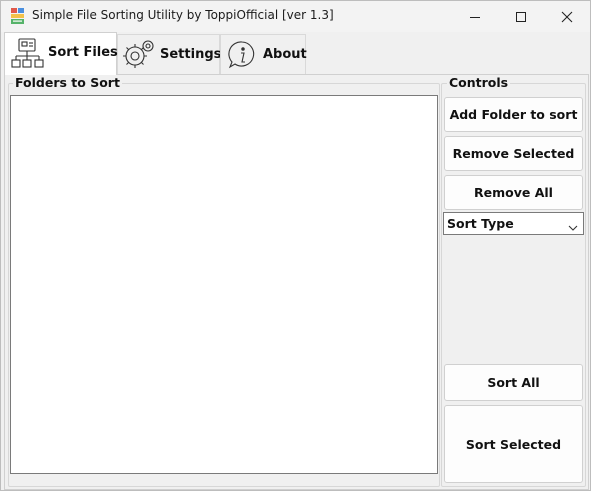 This screenshot has width=591, height=491. I want to click on controls-group-label: Controls, so click(479, 82).